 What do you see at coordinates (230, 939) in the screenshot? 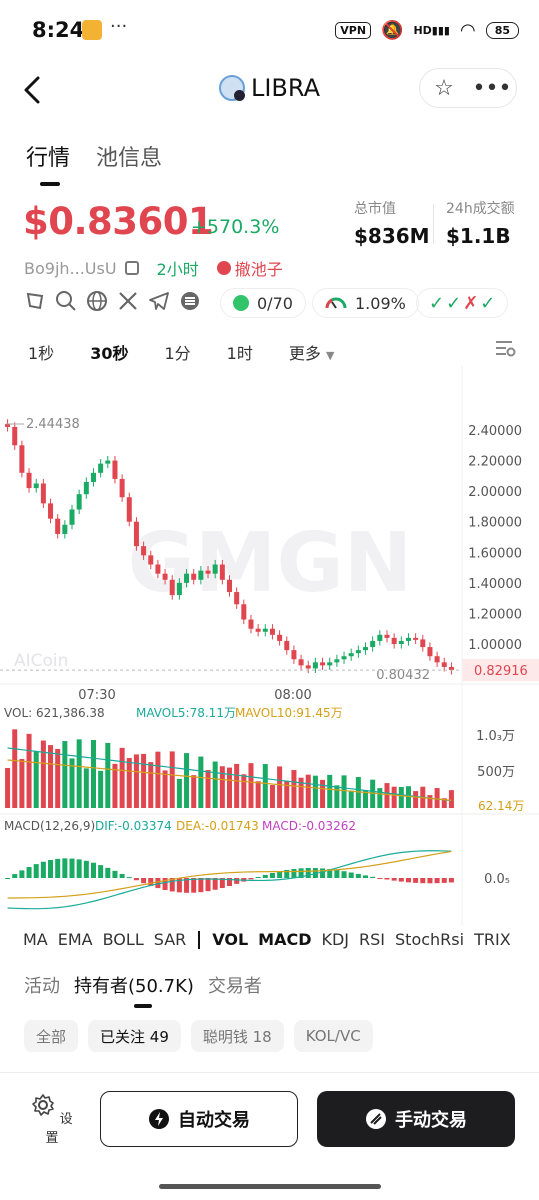
I see `indicator-vol: VOL` at bounding box center [230, 939].